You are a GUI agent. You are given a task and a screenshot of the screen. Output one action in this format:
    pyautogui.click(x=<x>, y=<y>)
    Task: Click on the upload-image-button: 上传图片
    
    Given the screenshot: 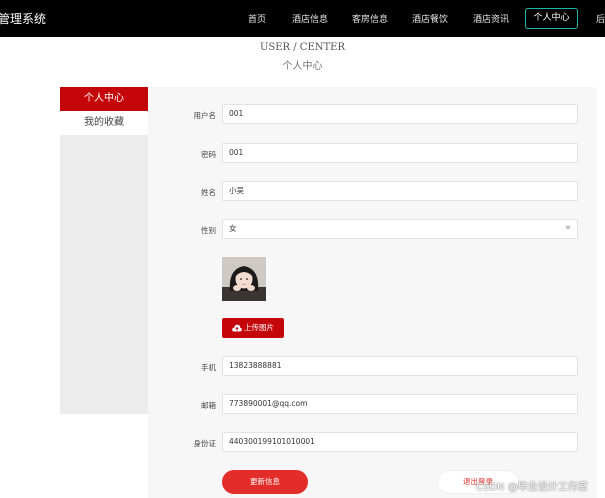 What is the action you would take?
    pyautogui.click(x=253, y=328)
    